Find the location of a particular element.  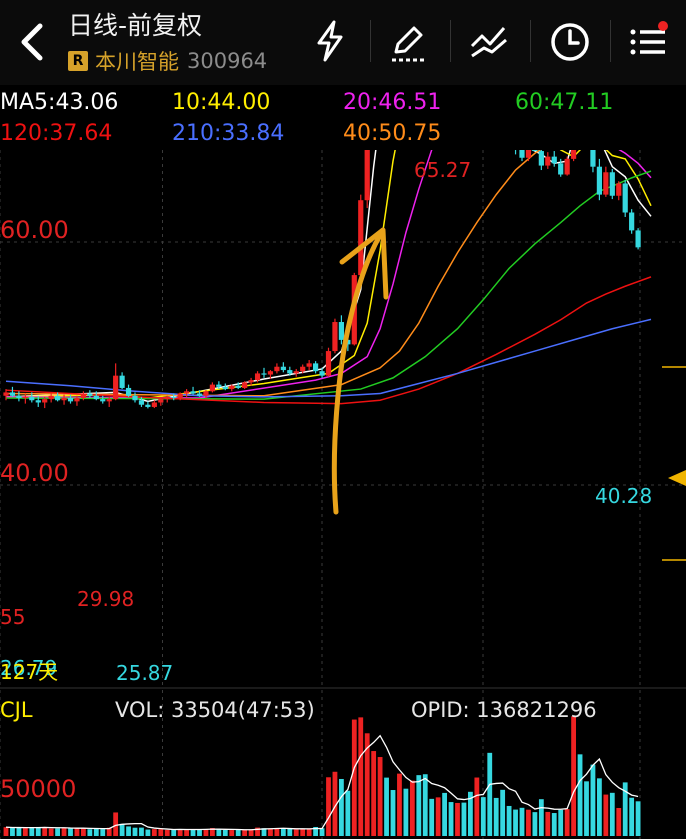

chart-lines-icon is located at coordinates (489, 41).